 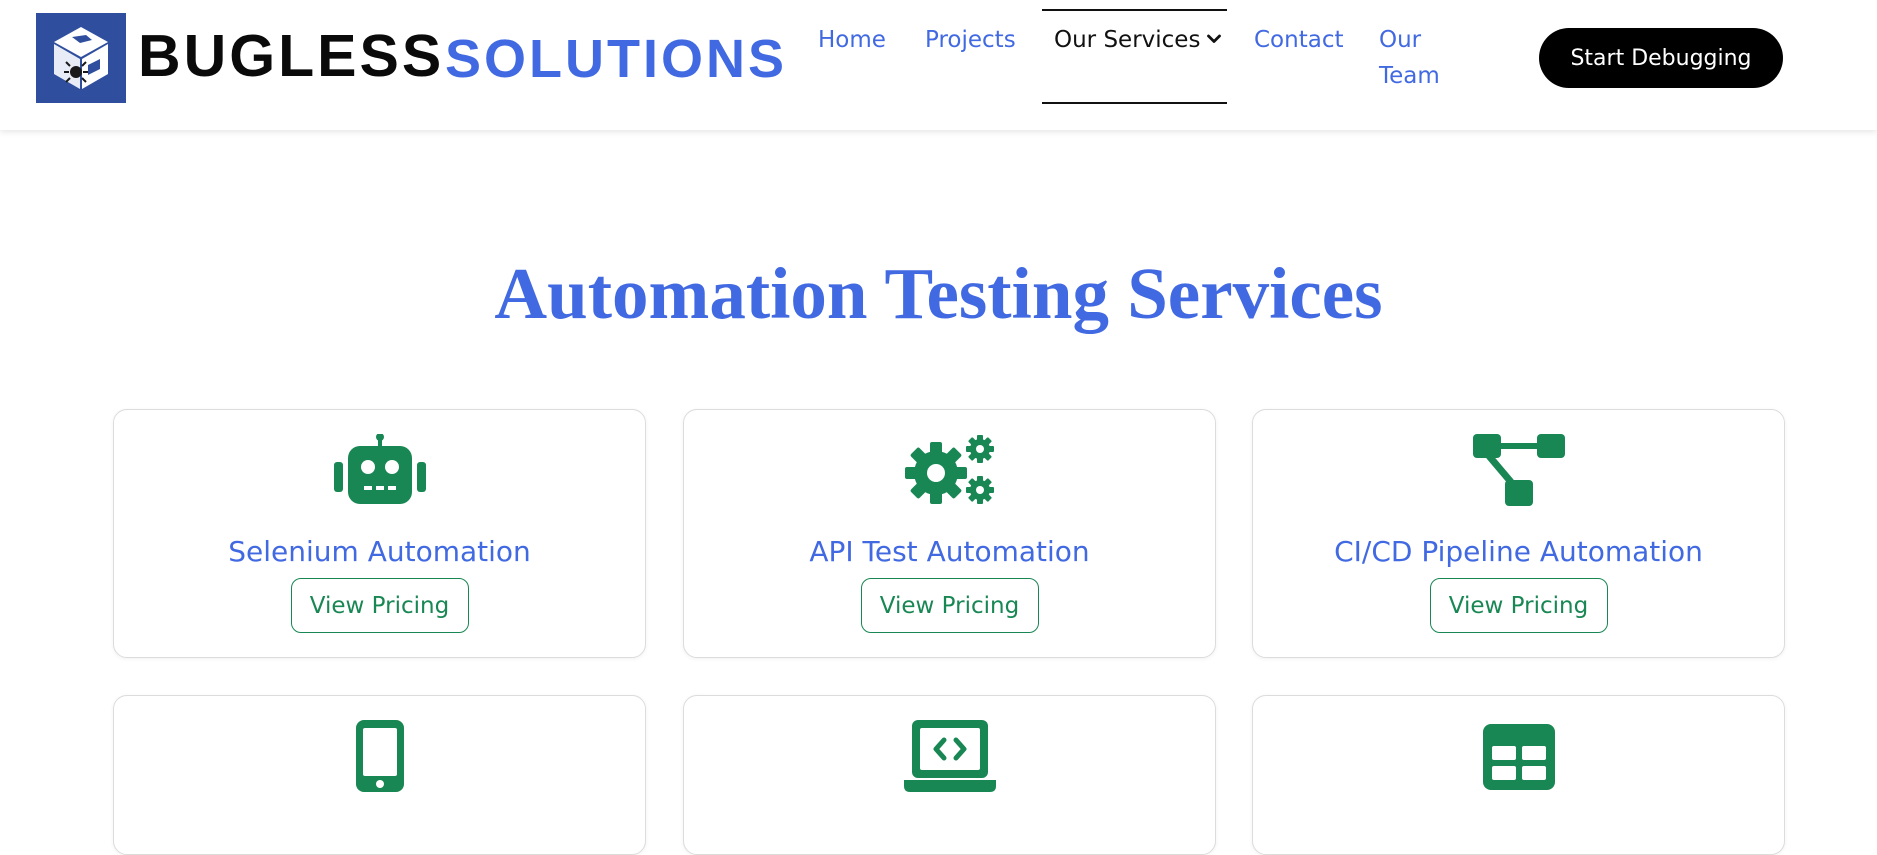 What do you see at coordinates (949, 551) in the screenshot?
I see `card-title: API Test Automation` at bounding box center [949, 551].